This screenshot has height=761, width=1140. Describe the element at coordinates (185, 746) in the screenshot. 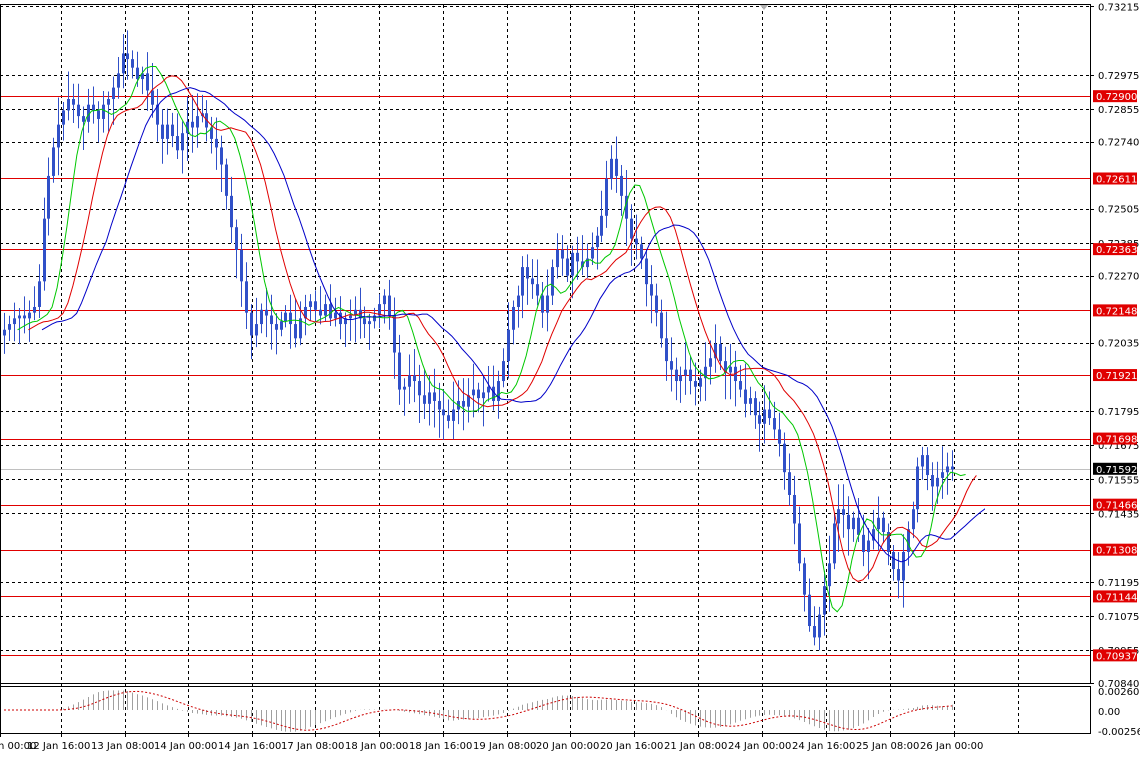

I see `time-tick-label: 14 Jan 00:00` at that location.